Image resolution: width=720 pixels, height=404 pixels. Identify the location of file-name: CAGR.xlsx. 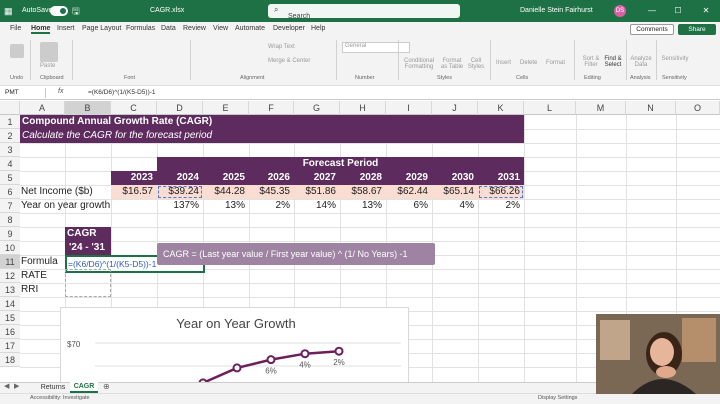
(167, 11).